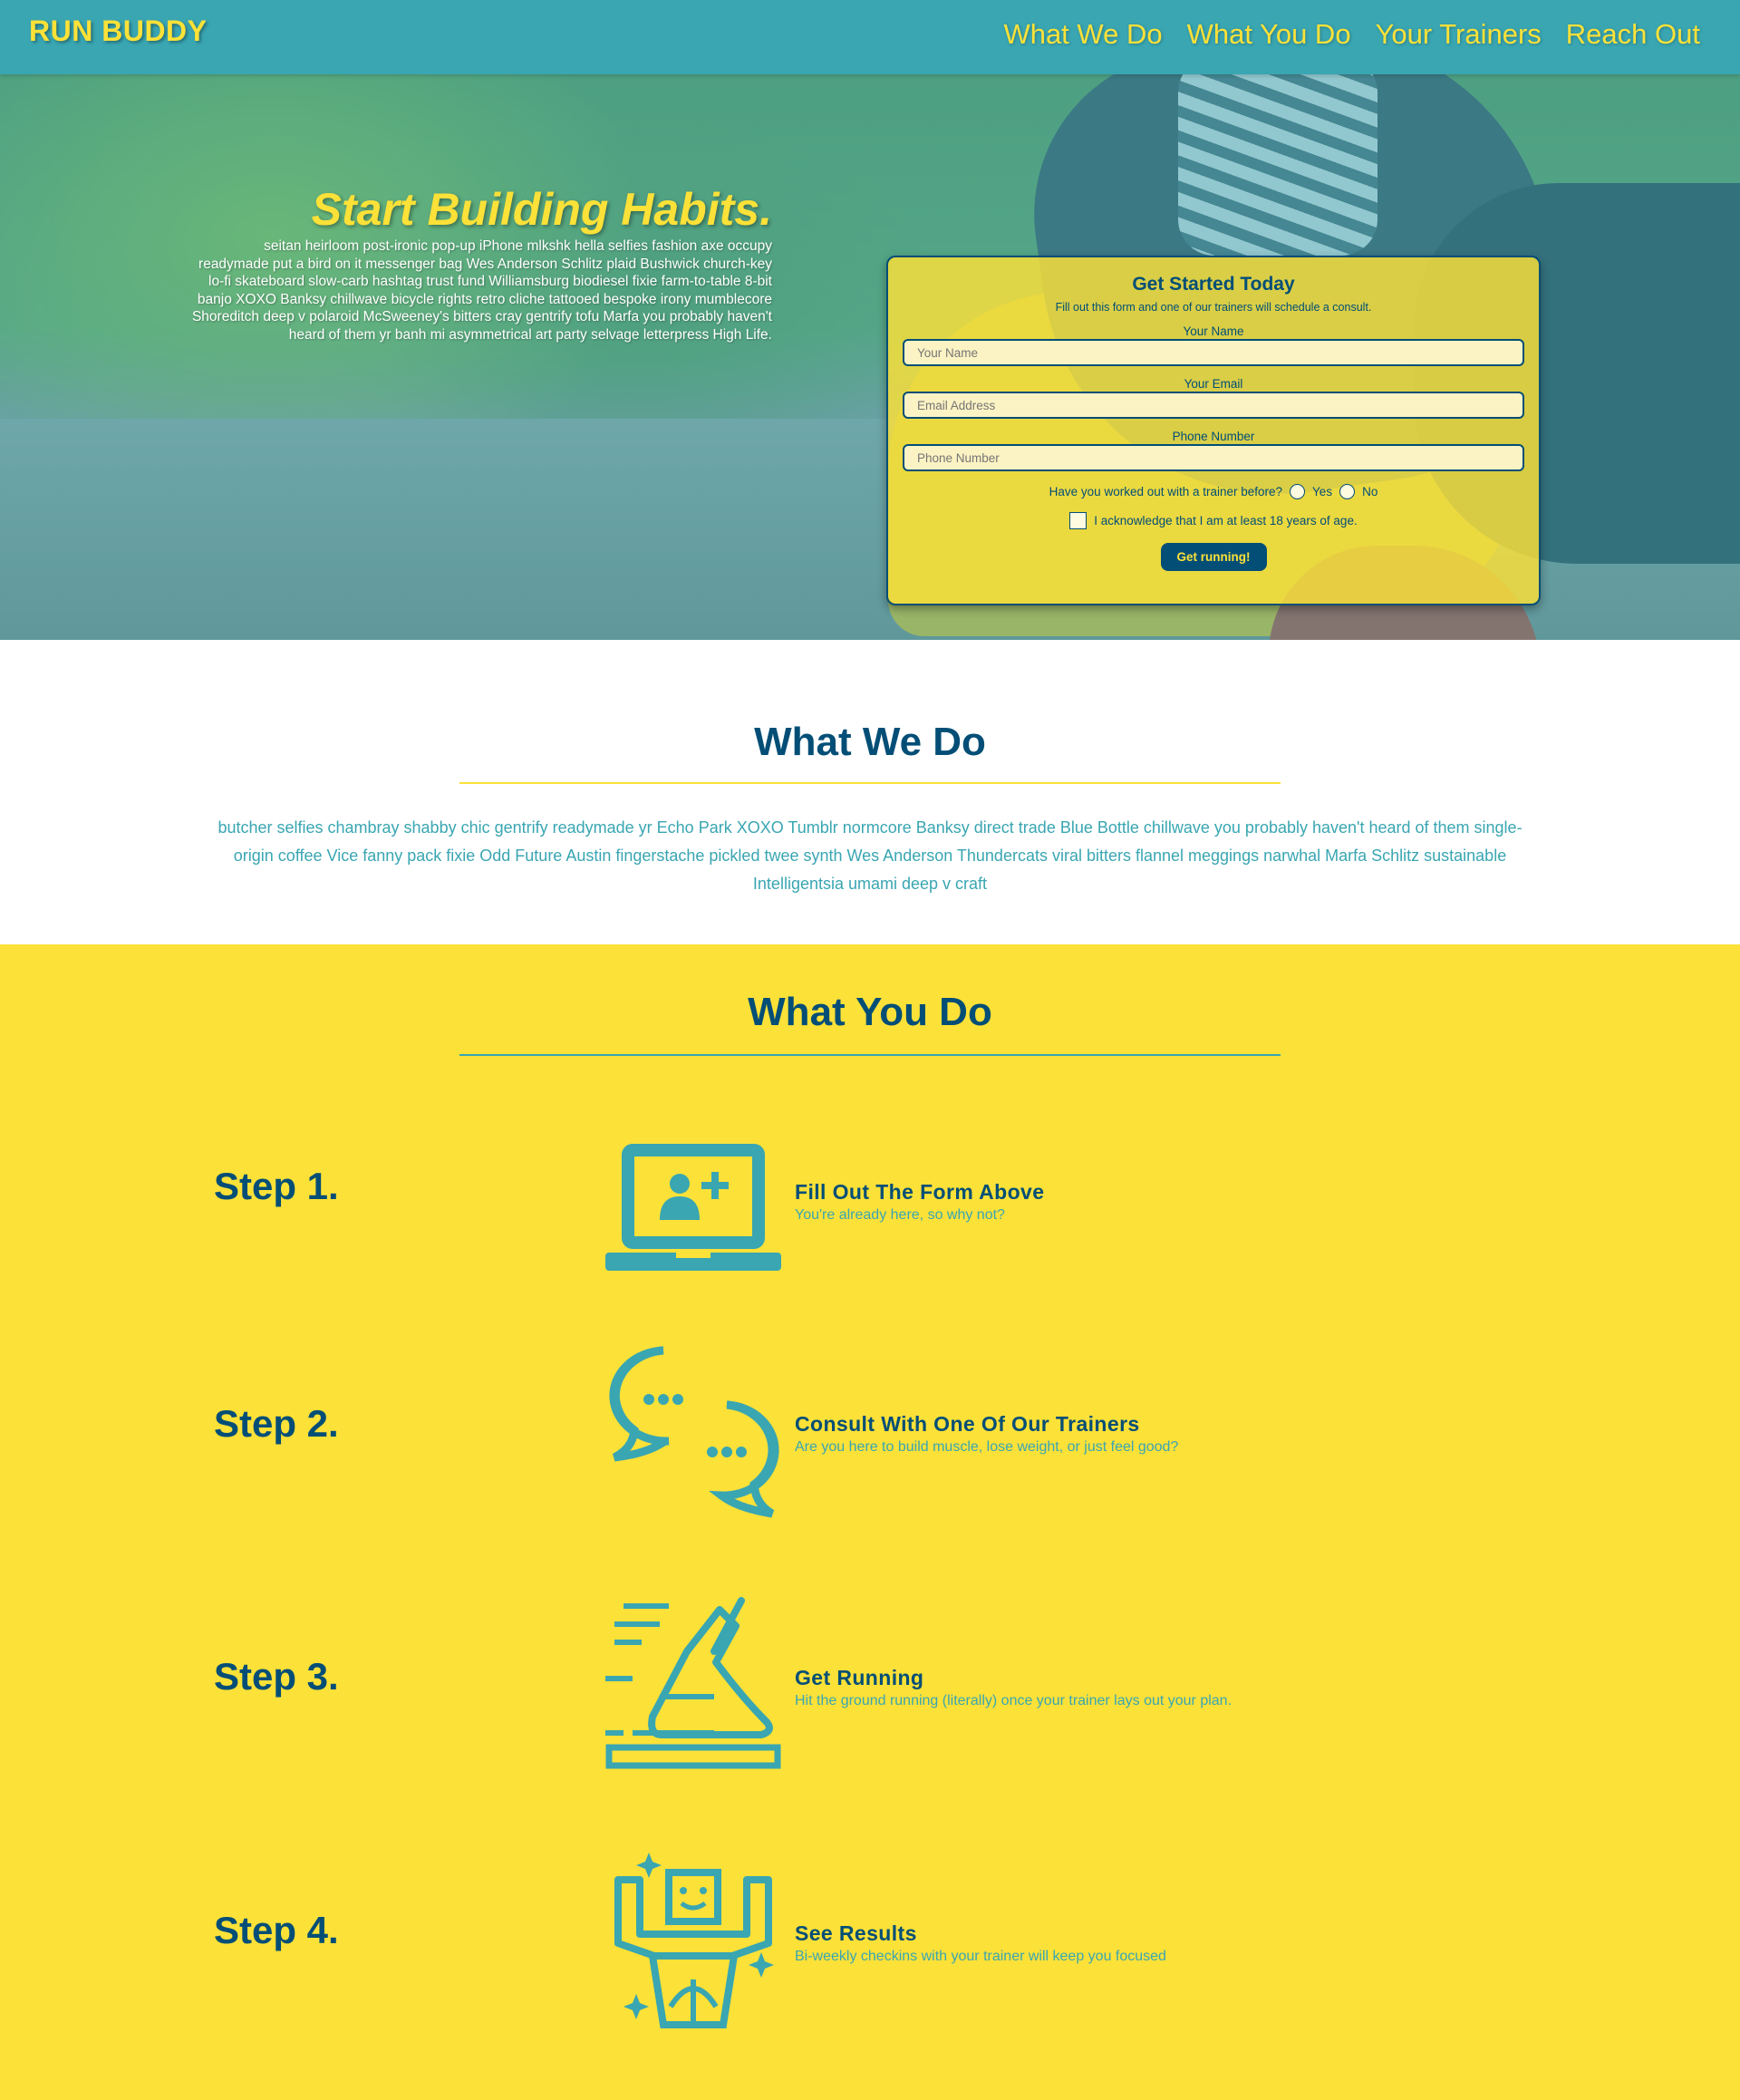  What do you see at coordinates (859, 1677) in the screenshot?
I see `step-3-title: Get Running` at bounding box center [859, 1677].